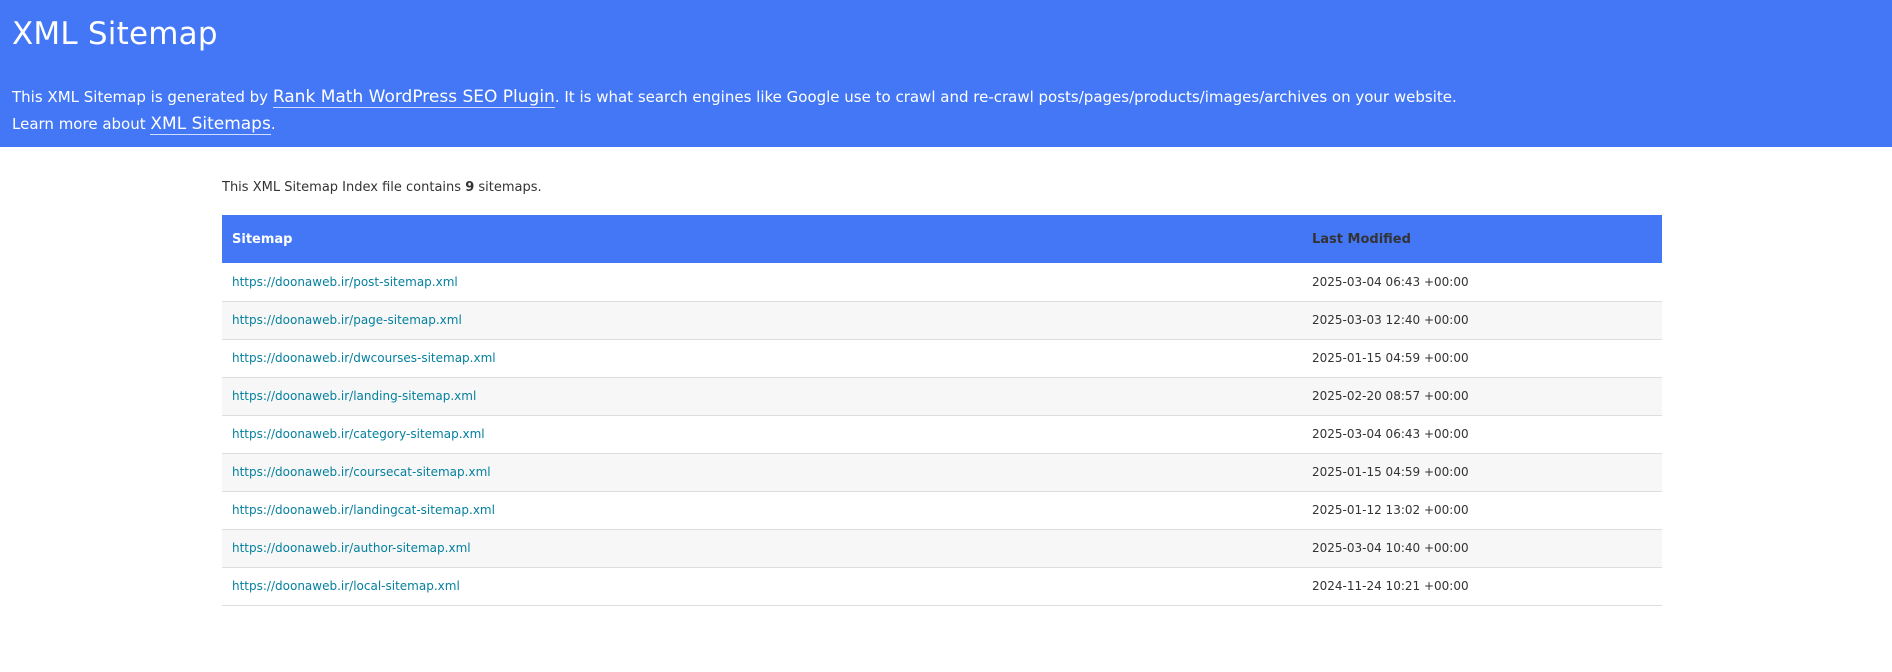 This screenshot has height=672, width=1892. What do you see at coordinates (346, 586) in the screenshot?
I see `sitemap-link: https://doonaweb.ir/local-sitemap.xml` at bounding box center [346, 586].